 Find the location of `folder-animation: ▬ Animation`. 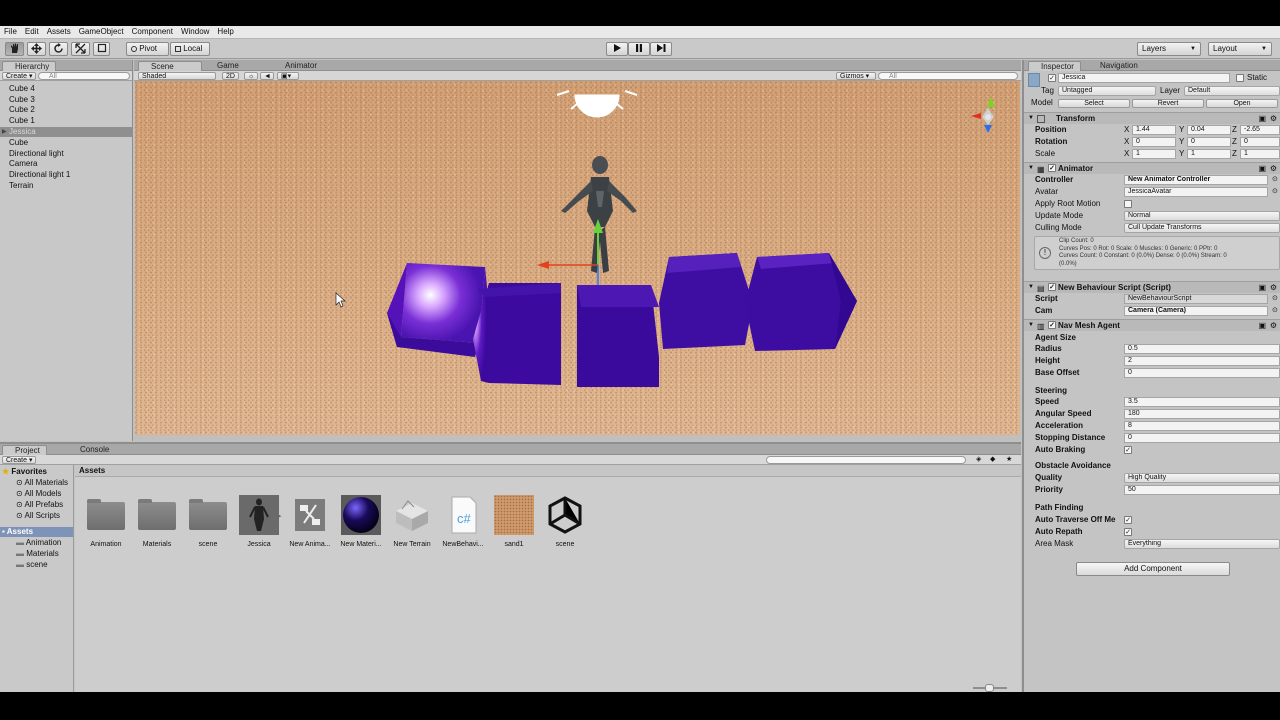

folder-animation: ▬ Animation is located at coordinates (38, 543).